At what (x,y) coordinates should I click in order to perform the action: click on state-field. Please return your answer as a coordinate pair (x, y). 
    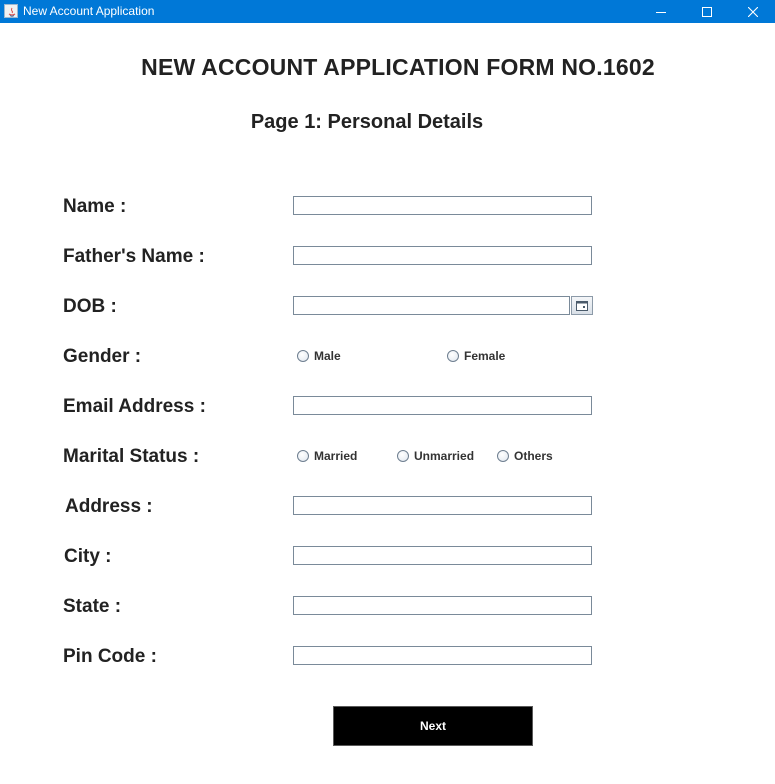
    Looking at the image, I should click on (442, 605).